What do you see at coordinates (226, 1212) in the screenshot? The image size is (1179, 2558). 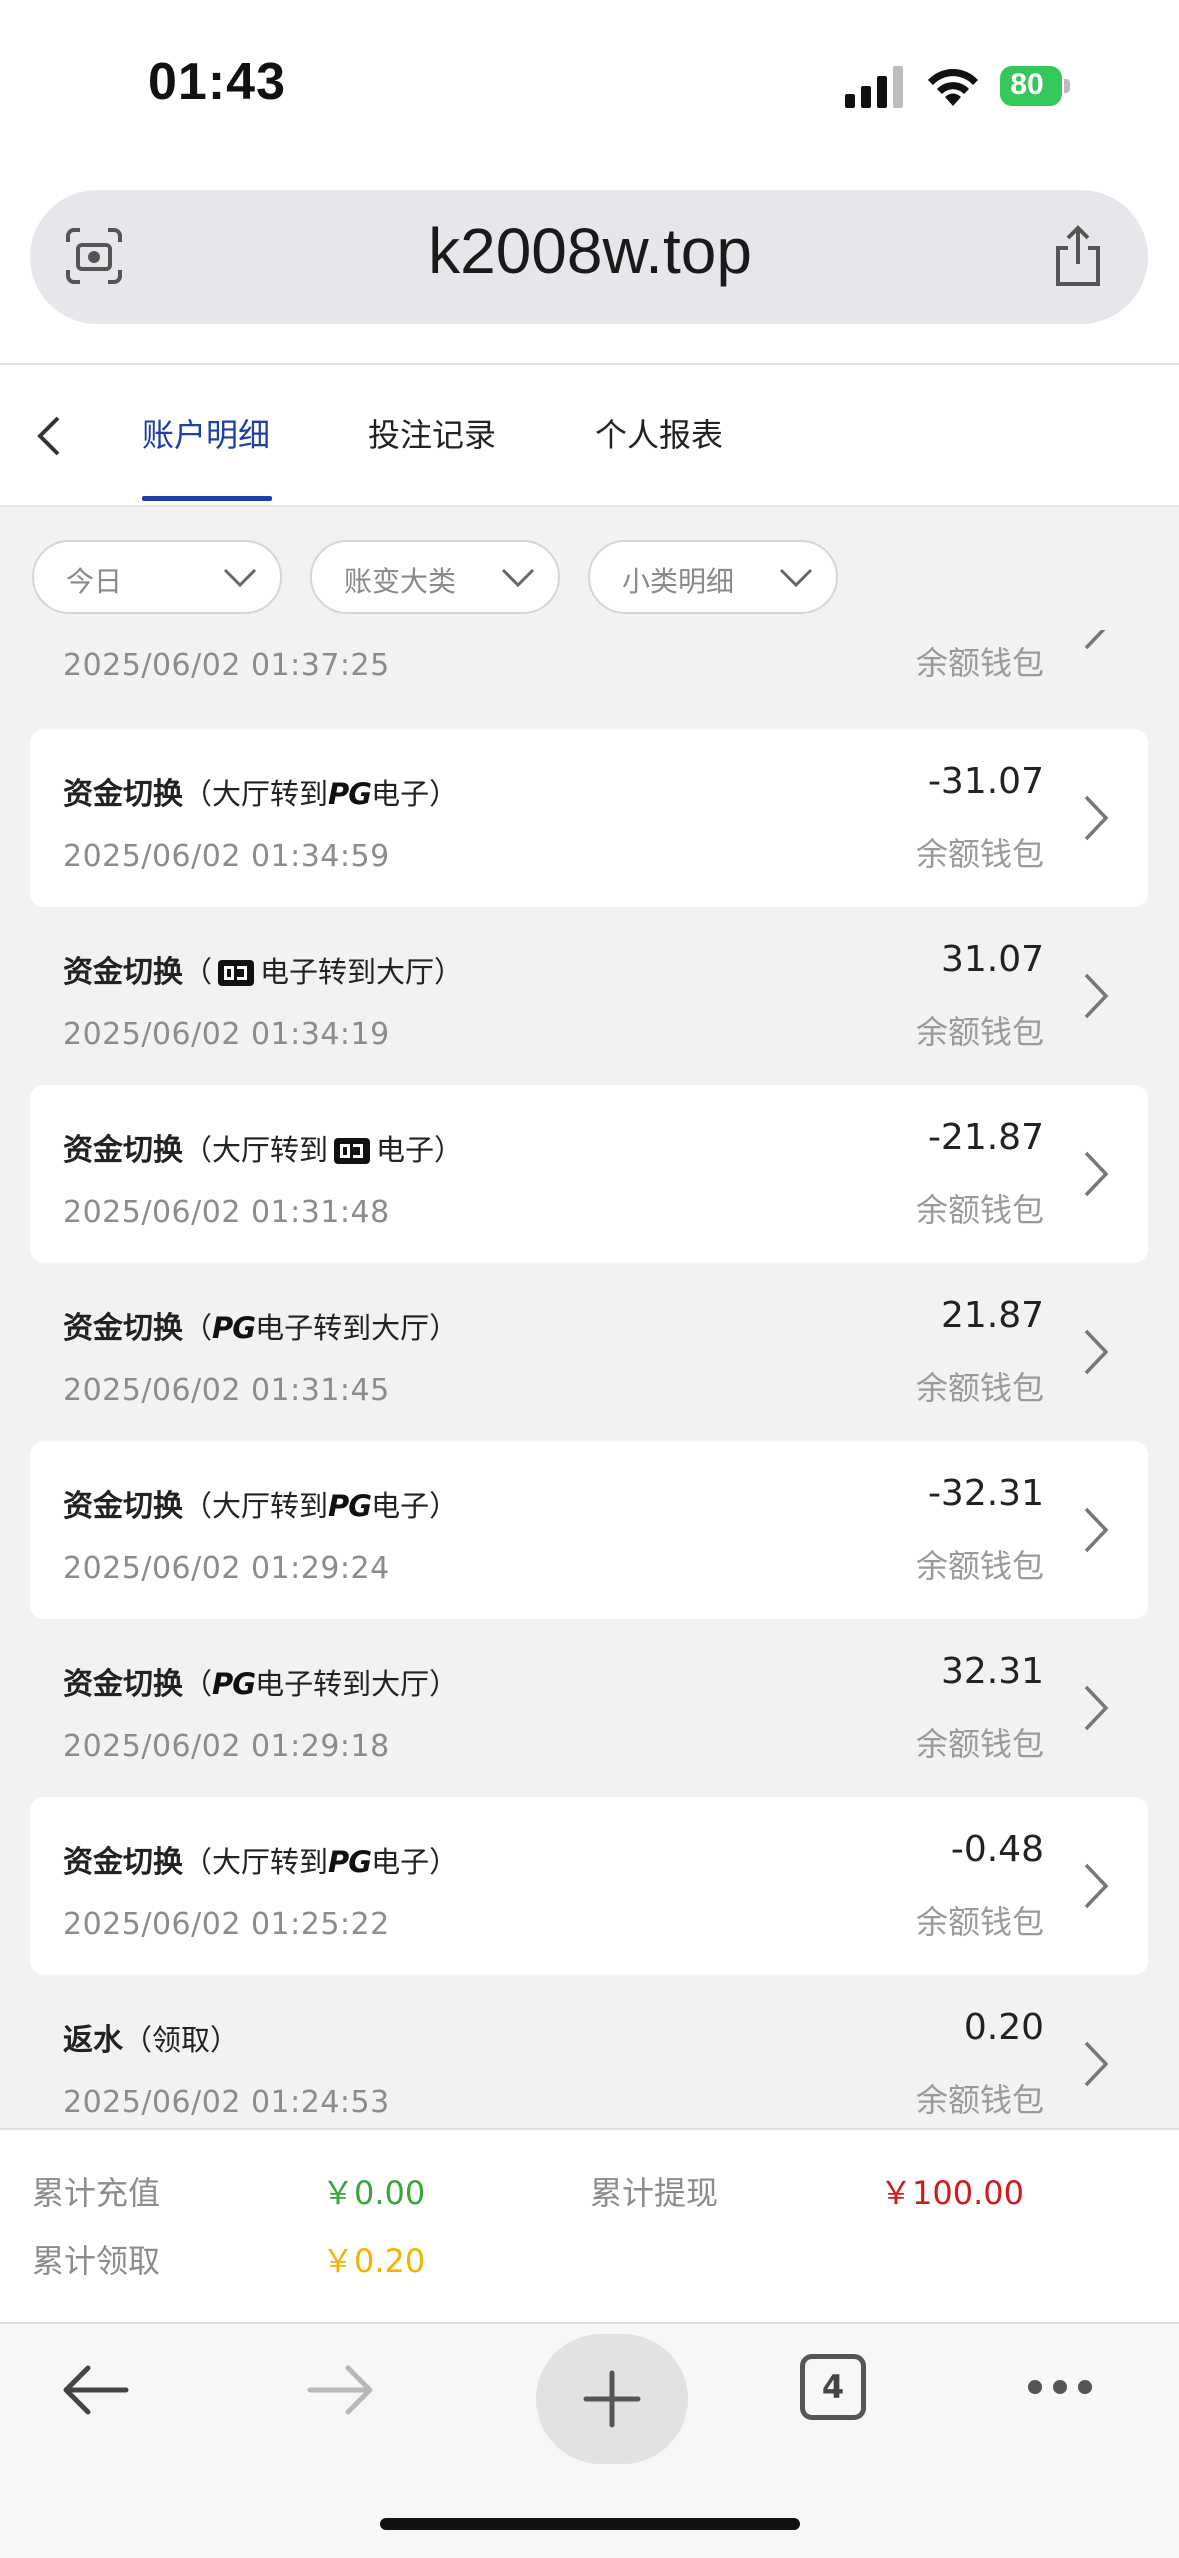 I see `item-date: 2025/06/02 01:31:48` at bounding box center [226, 1212].